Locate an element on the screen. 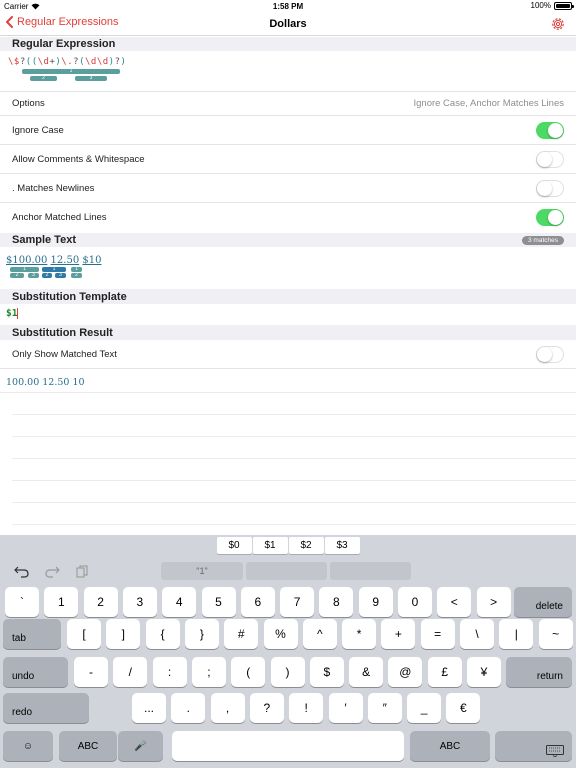 The width and height of the screenshot is (576, 768). key-sym43: + is located at coordinates (398, 634).